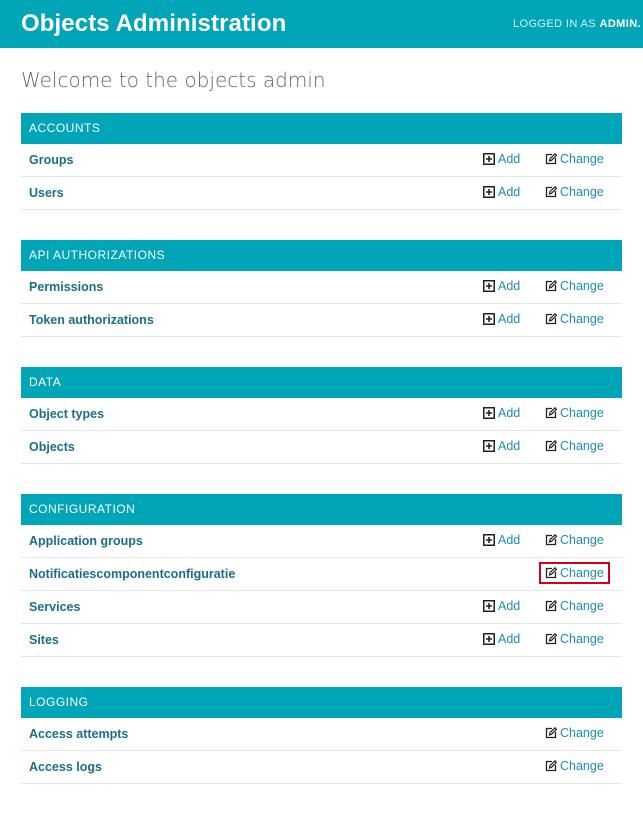  I want to click on model-link: Sites, so click(44, 640).